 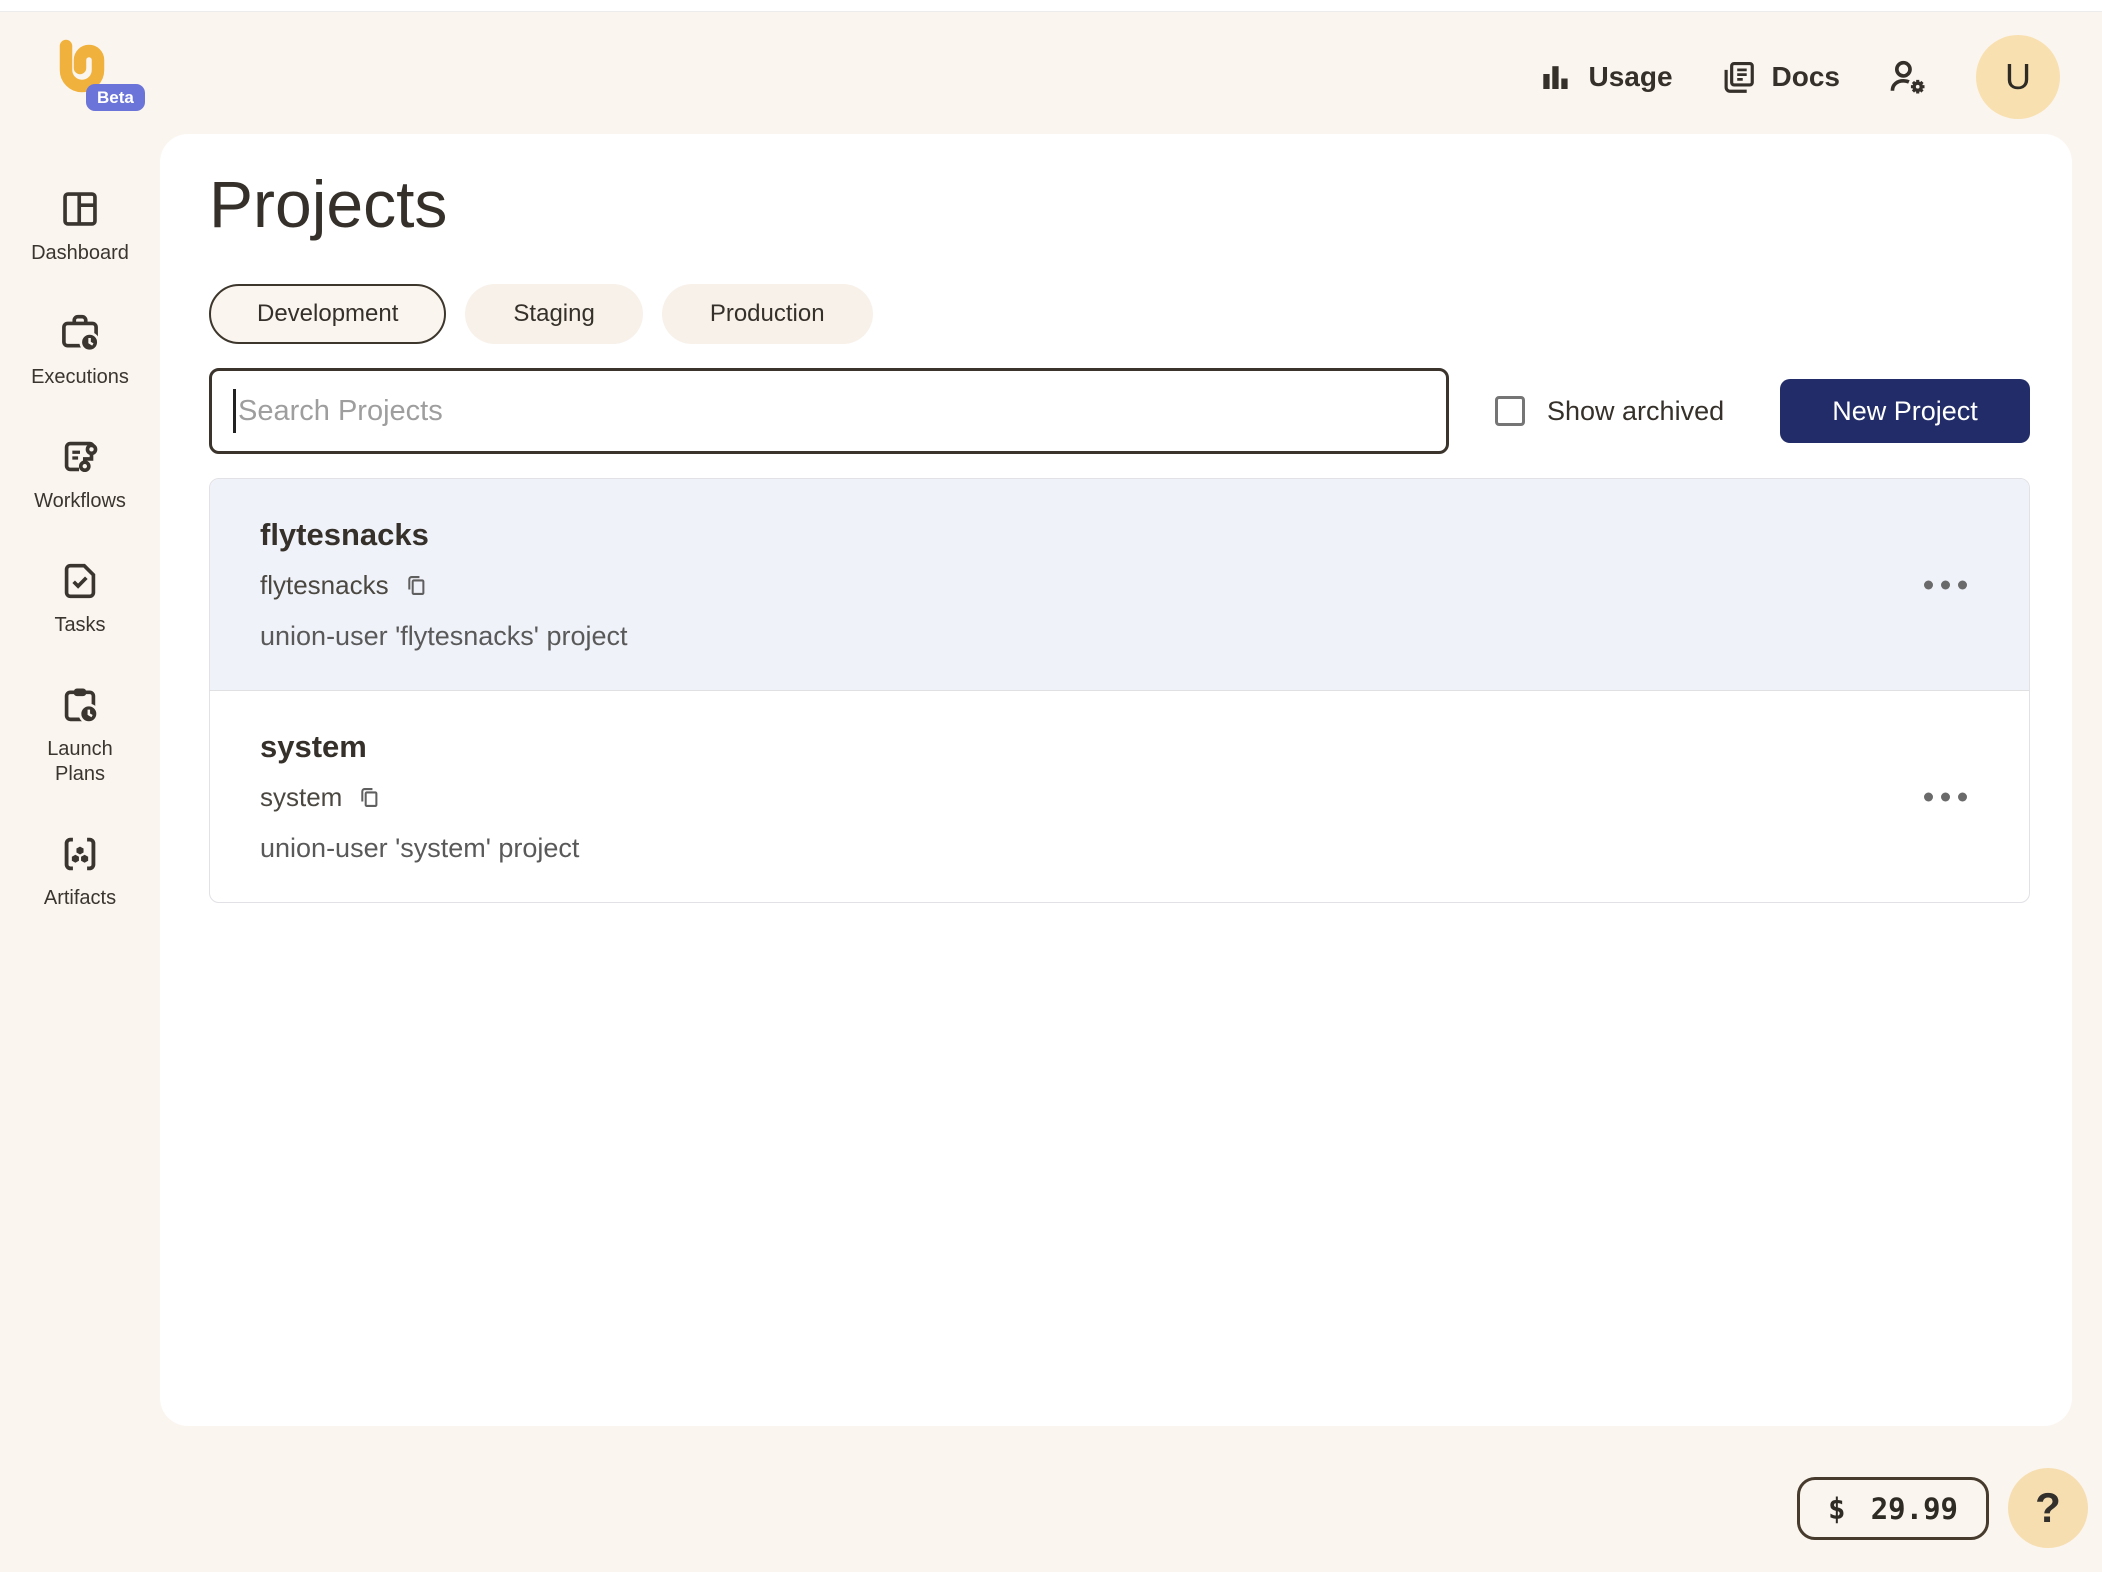 I want to click on docs-nav-button: Docs, so click(x=1779, y=77).